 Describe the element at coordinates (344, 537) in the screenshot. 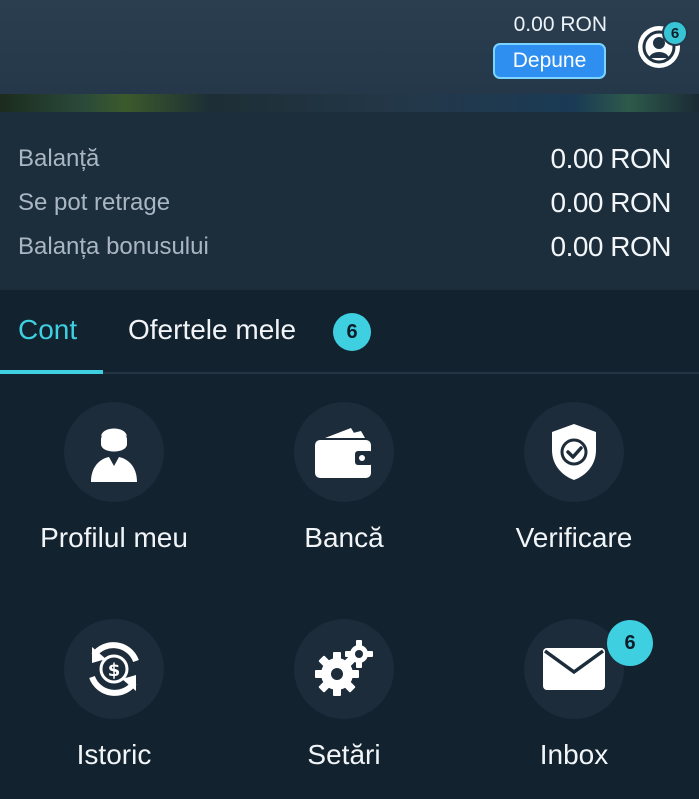

I see `menu-label: Bancă` at that location.